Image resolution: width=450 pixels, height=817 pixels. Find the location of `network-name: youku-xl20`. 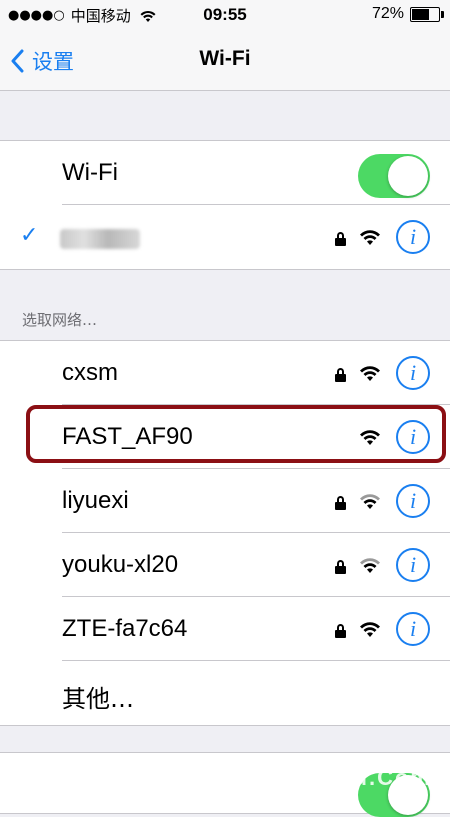

network-name: youku-xl20 is located at coordinates (120, 564).